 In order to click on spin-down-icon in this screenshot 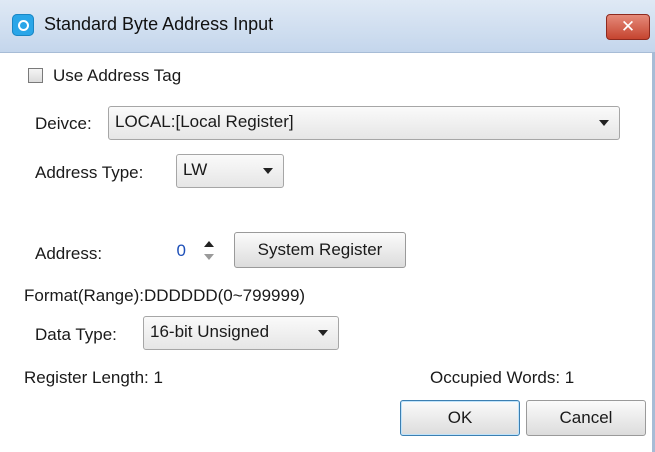, I will do `click(209, 257)`.